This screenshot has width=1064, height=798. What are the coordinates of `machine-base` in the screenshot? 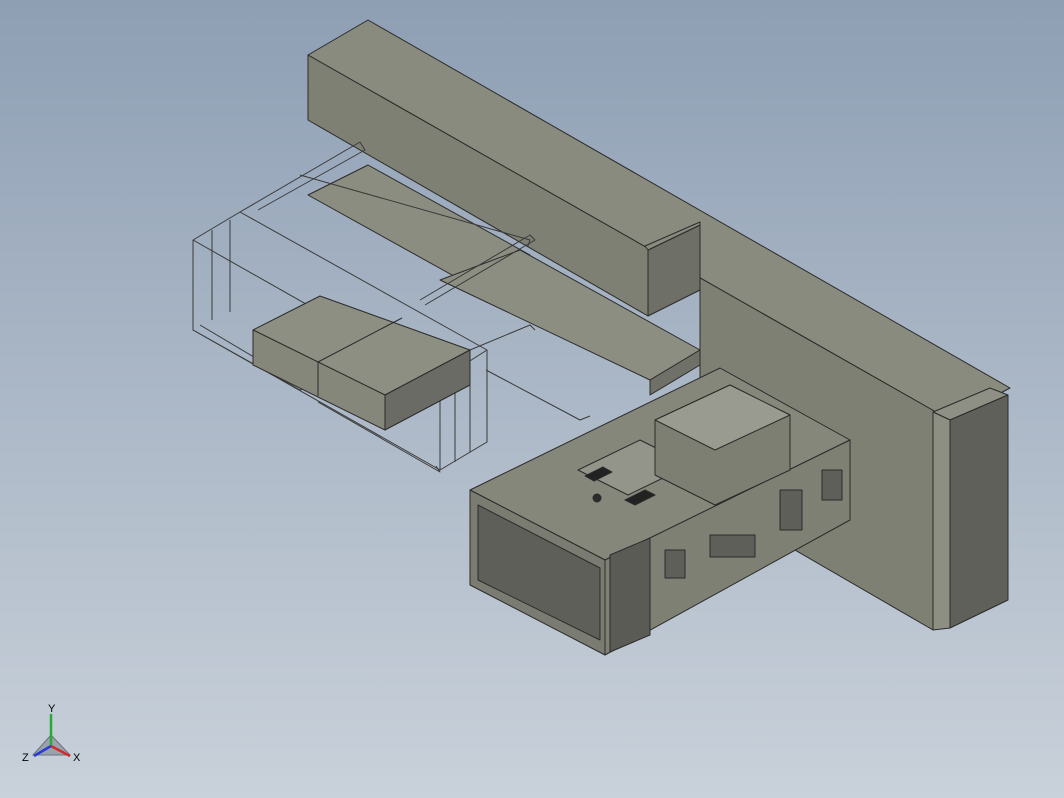 It's located at (660, 511).